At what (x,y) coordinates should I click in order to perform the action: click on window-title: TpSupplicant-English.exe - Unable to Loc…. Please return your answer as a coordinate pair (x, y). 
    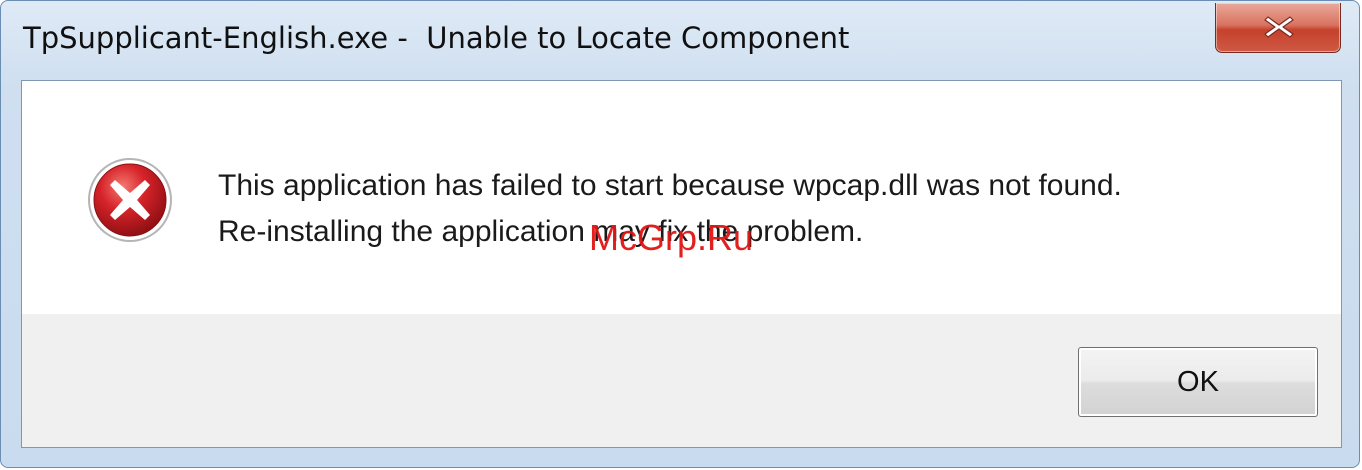
    Looking at the image, I should click on (436, 38).